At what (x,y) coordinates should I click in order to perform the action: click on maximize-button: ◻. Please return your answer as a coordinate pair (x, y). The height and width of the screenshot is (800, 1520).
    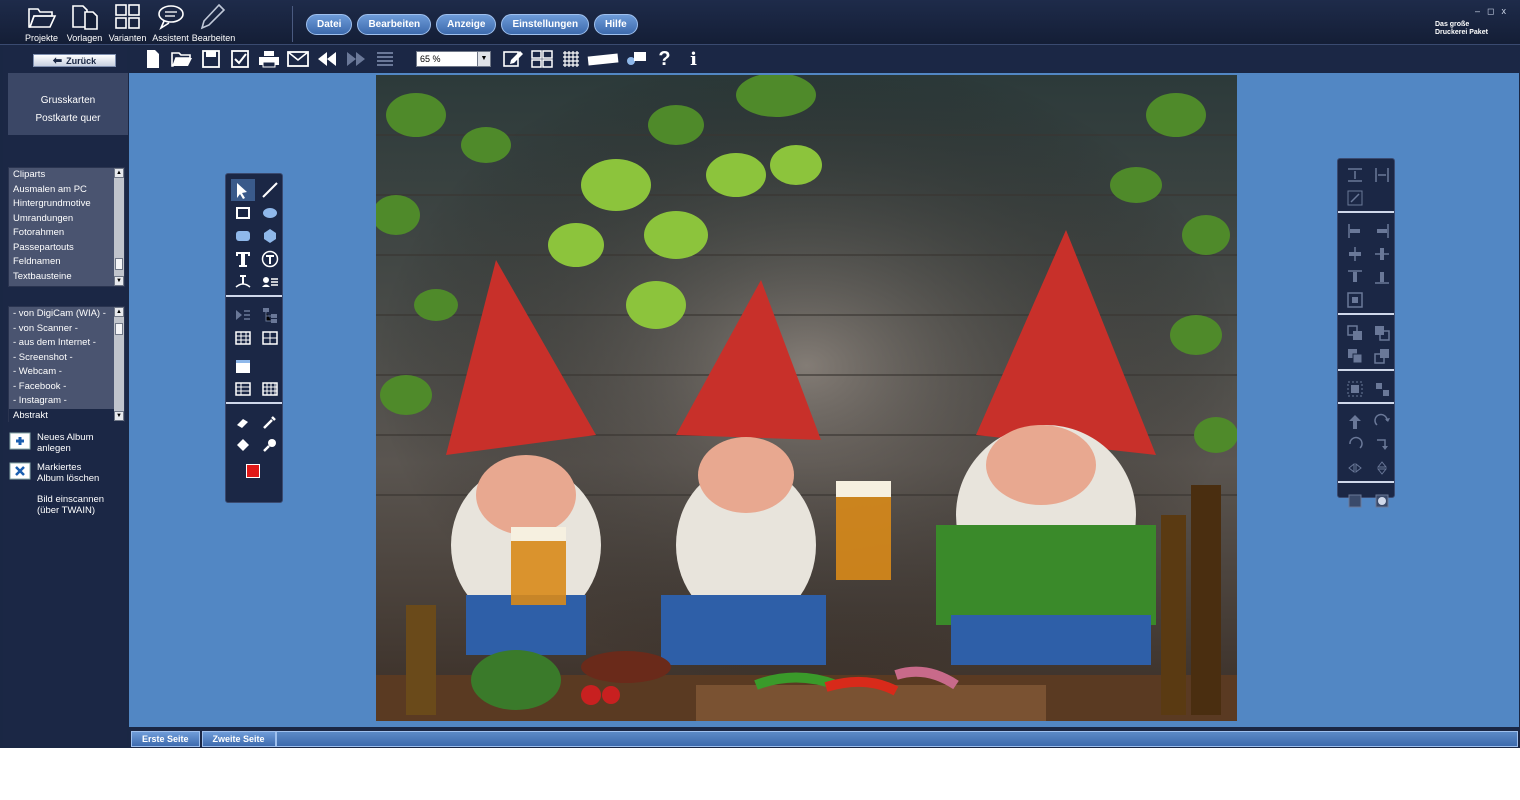
    Looking at the image, I should click on (1490, 11).